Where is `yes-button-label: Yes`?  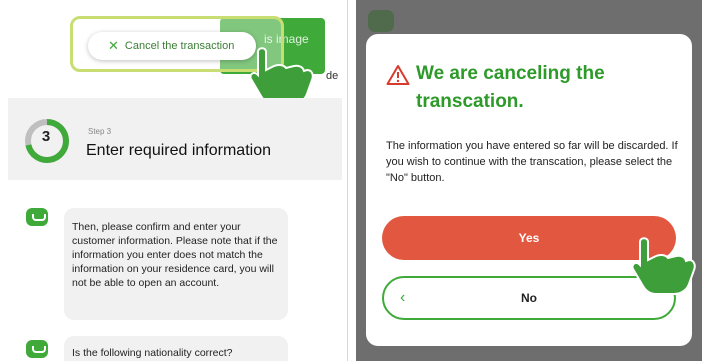
yes-button-label: Yes is located at coordinates (529, 238).